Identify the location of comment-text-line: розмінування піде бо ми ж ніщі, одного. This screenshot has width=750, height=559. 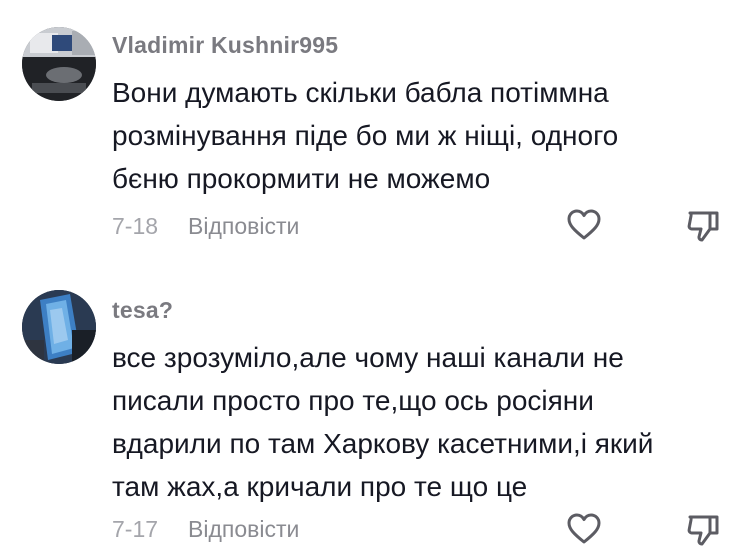
(365, 135).